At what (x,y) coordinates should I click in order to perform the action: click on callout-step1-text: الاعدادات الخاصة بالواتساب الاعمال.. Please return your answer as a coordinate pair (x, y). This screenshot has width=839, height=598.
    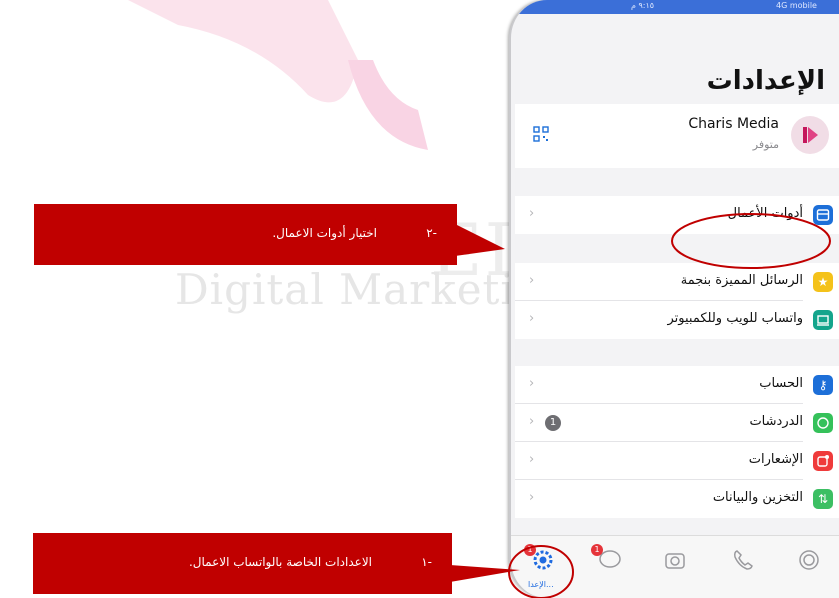
    Looking at the image, I should click on (280, 562).